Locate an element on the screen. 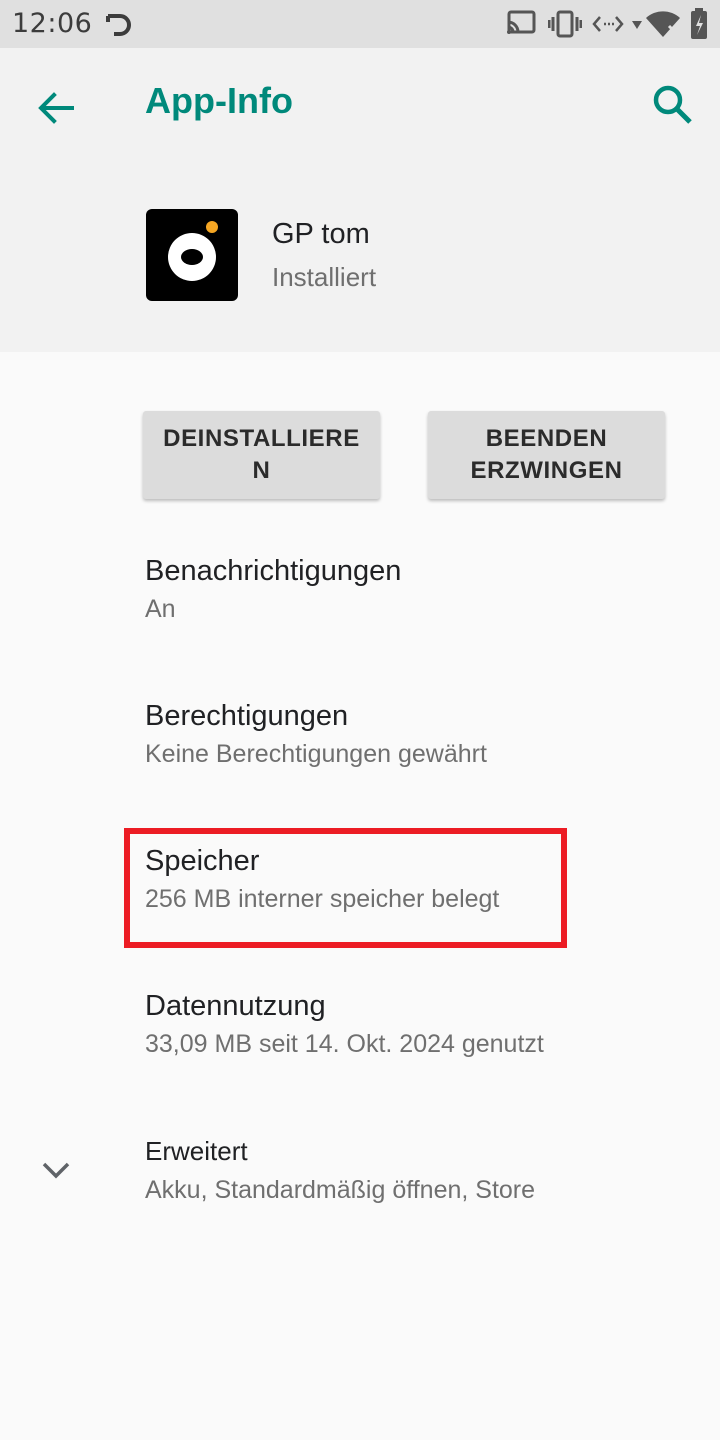 The width and height of the screenshot is (720, 1440). item-subtitle: An is located at coordinates (160, 609).